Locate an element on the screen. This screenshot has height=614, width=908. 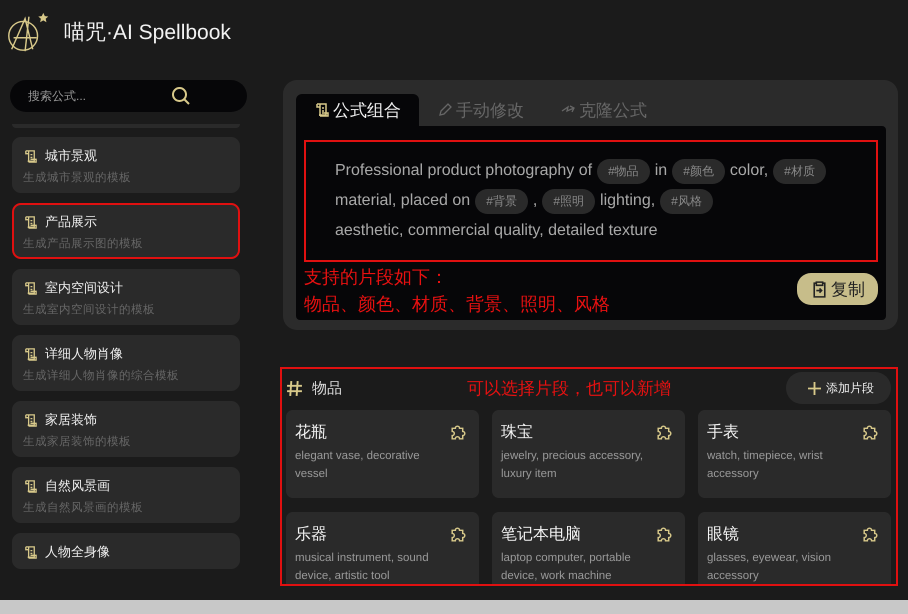
variable-chip: #照明 is located at coordinates (569, 201).